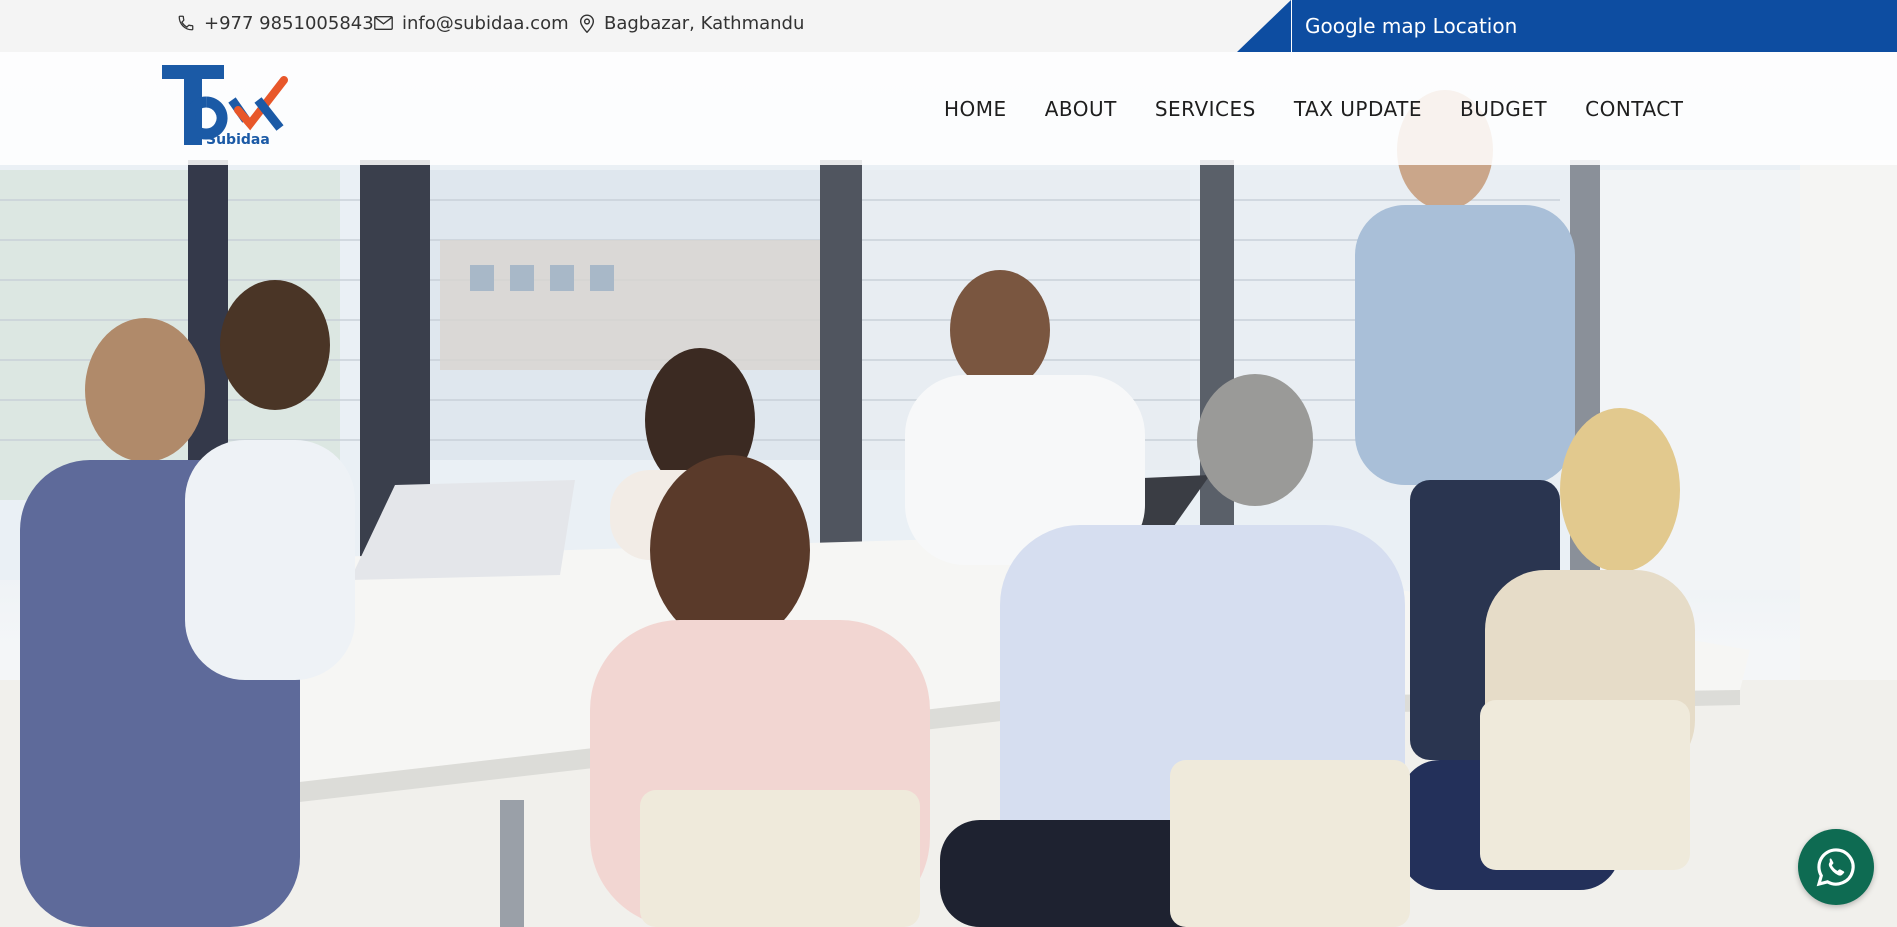  I want to click on address-contact: Bagbazar, Kathmandu, so click(691, 23).